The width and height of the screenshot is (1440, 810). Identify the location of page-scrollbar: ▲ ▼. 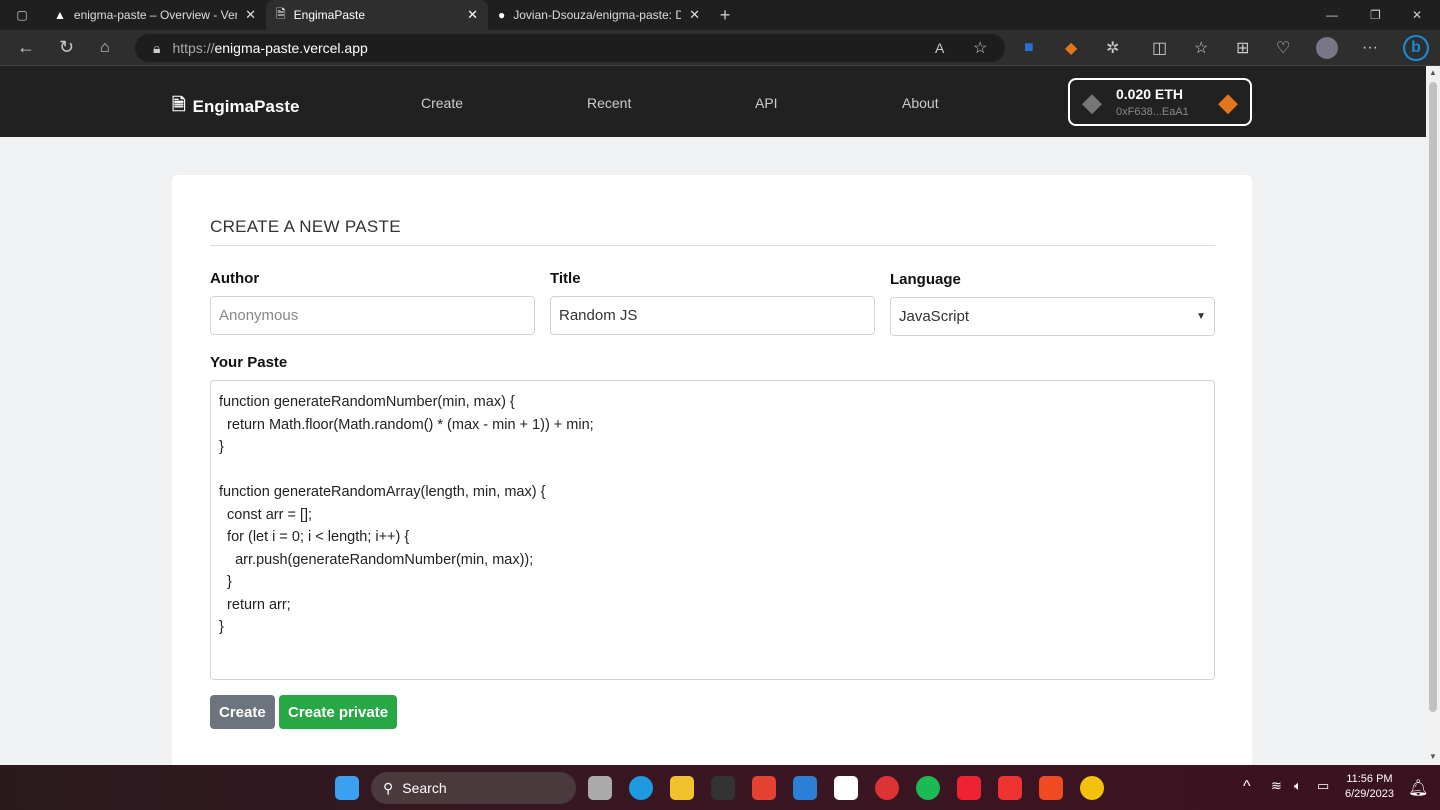
(1433, 415).